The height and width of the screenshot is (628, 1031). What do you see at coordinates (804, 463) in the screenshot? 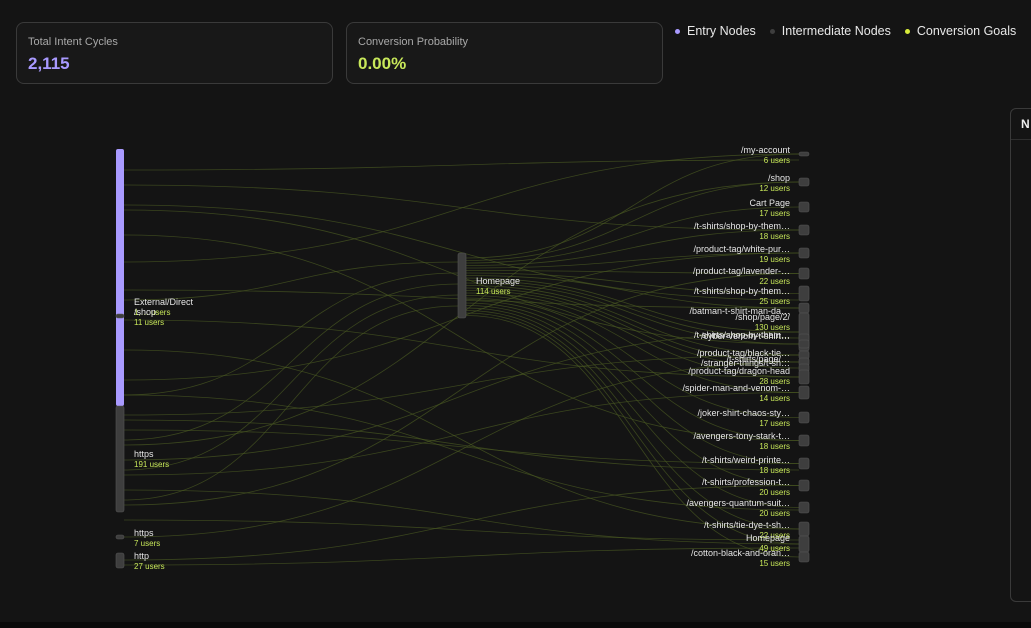
I see `target-node-bar-t-shirts-weird-printe` at bounding box center [804, 463].